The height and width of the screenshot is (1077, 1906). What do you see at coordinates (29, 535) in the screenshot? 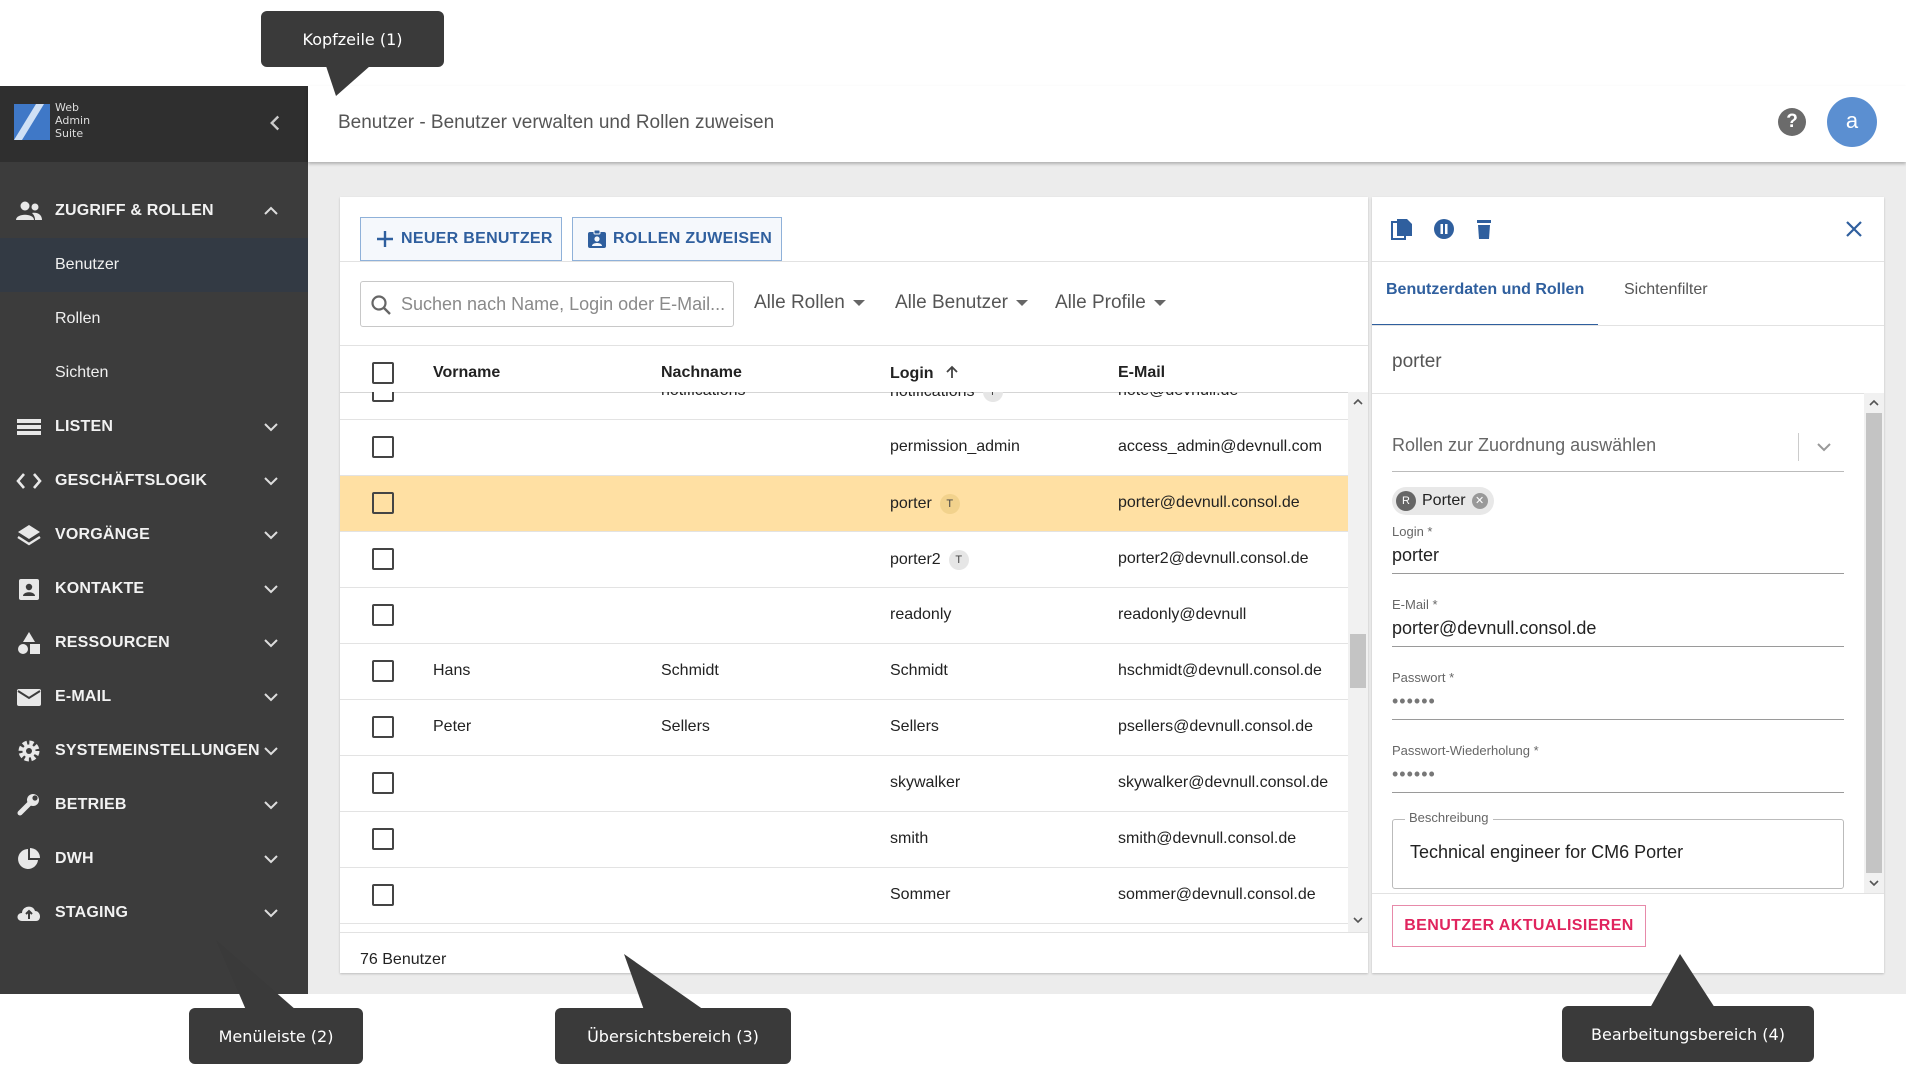
I see `layers-icon` at bounding box center [29, 535].